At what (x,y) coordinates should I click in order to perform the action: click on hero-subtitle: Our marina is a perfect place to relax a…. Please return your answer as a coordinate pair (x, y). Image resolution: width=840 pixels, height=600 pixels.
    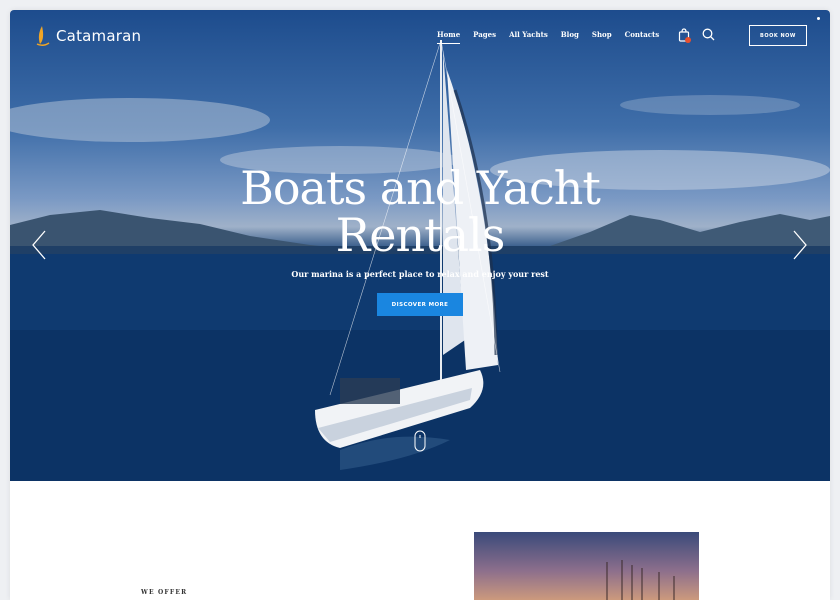
    Looking at the image, I should click on (420, 274).